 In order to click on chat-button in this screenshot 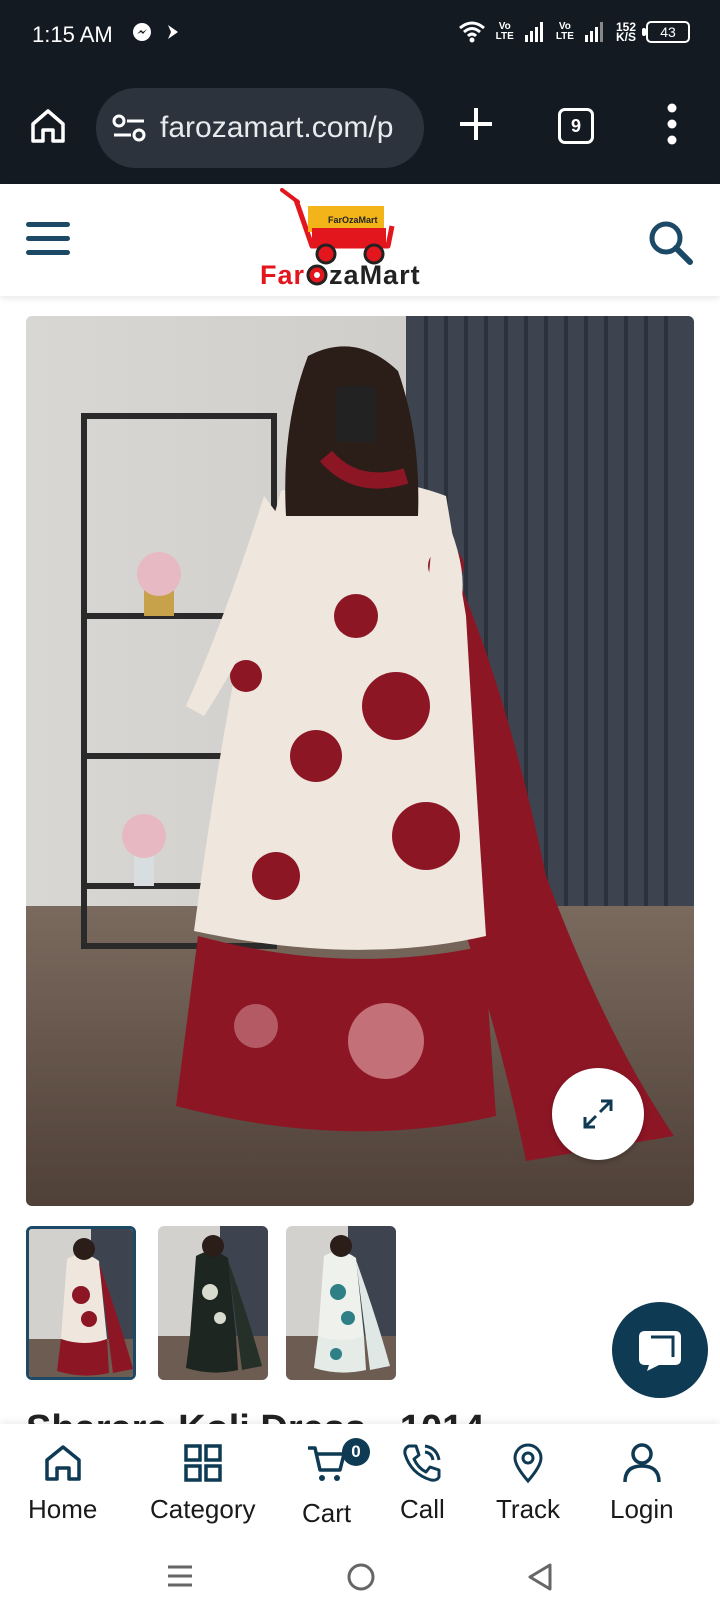, I will do `click(660, 1350)`.